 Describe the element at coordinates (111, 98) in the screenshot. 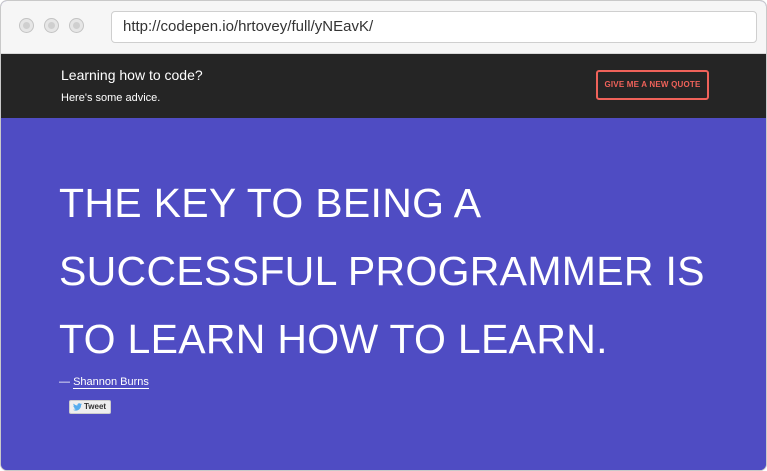

I see `header-subtitle: Here's some advice.` at that location.